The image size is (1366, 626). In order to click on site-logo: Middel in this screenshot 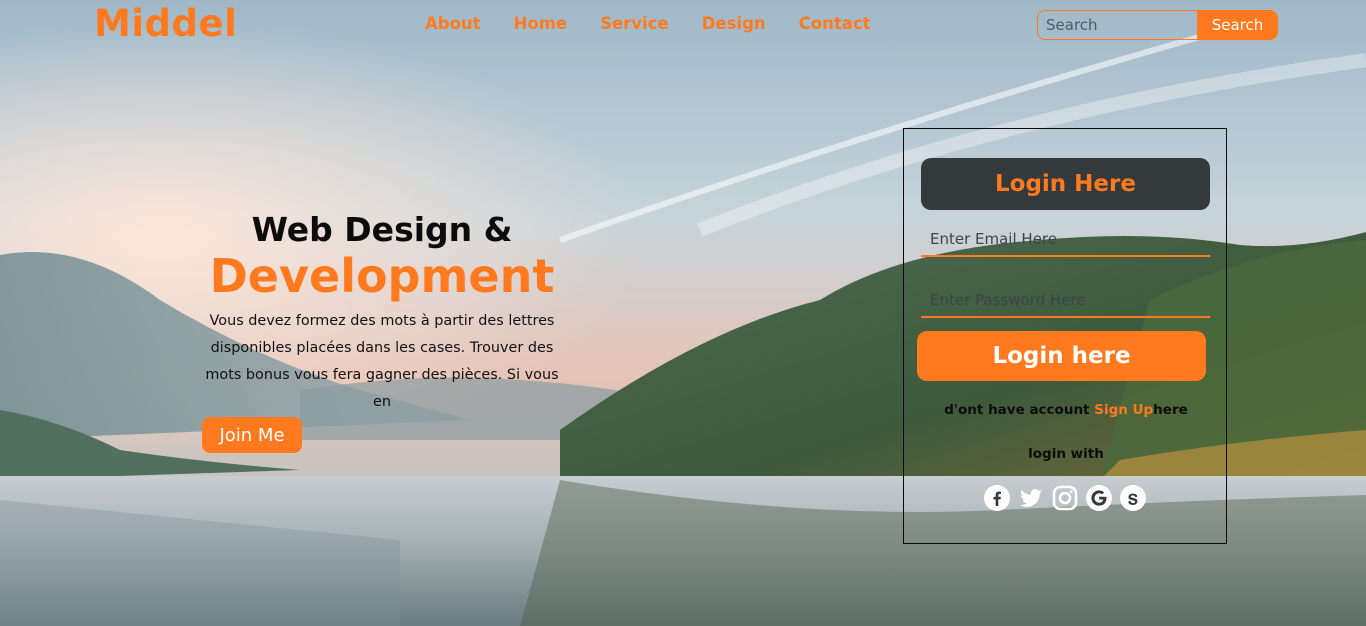, I will do `click(165, 23)`.